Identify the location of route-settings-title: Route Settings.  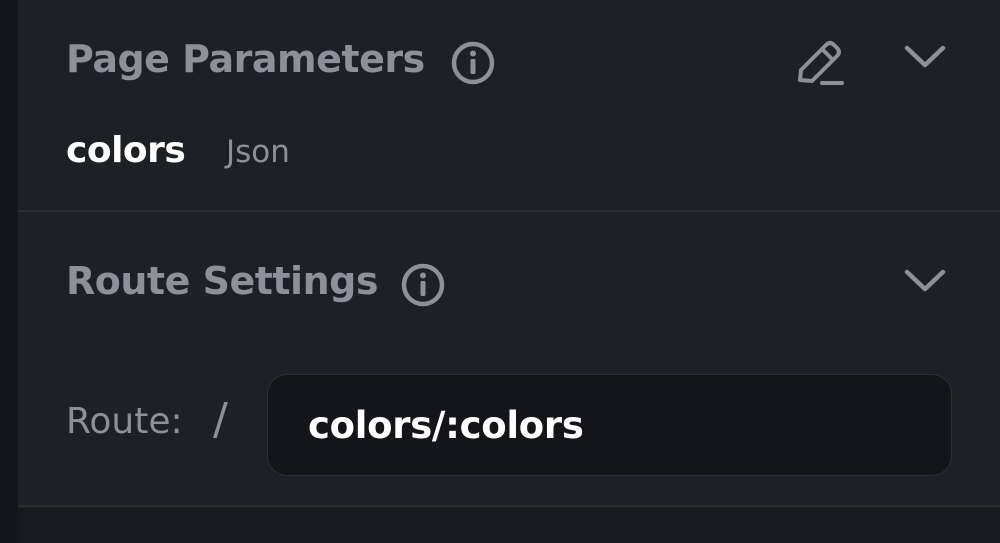
(222, 281).